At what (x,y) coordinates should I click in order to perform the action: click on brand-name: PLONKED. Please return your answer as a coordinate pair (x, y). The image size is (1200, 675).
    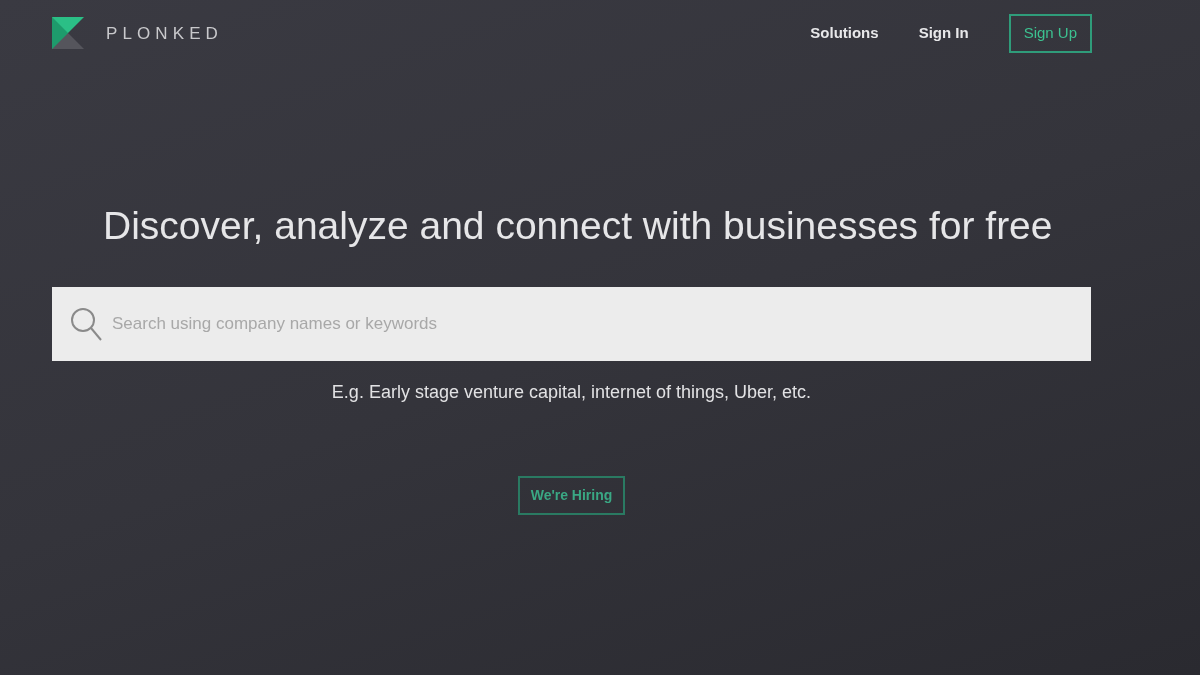
    Looking at the image, I should click on (164, 33).